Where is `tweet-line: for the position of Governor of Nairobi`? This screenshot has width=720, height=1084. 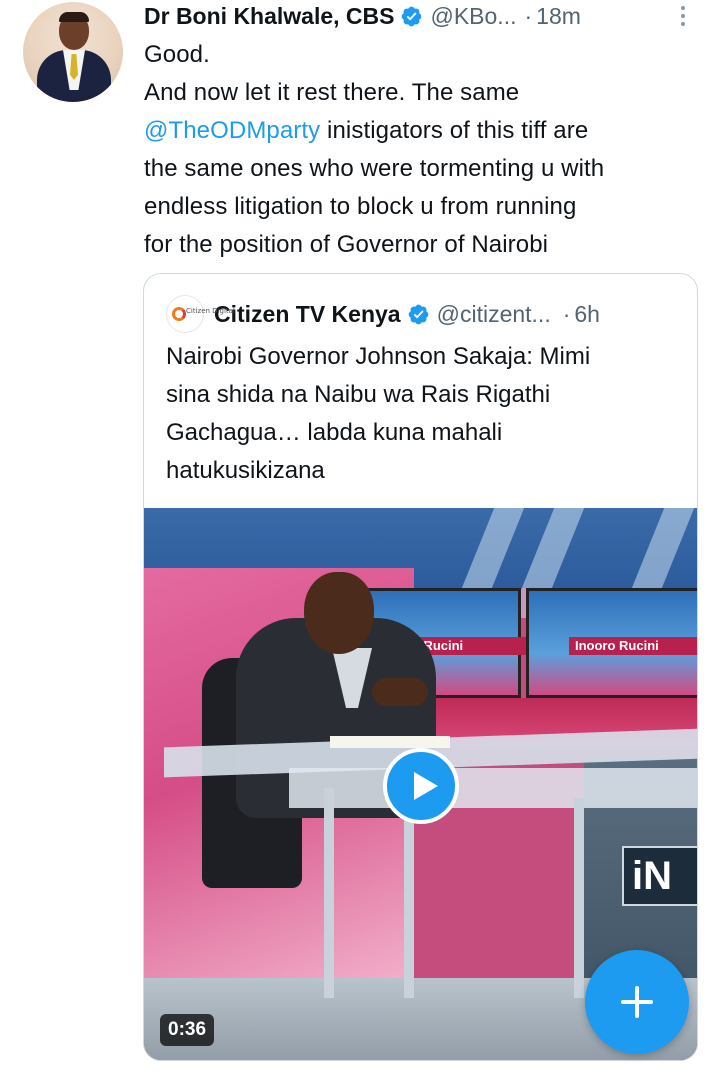 tweet-line: for the position of Governor of Nairobi is located at coordinates (346, 244).